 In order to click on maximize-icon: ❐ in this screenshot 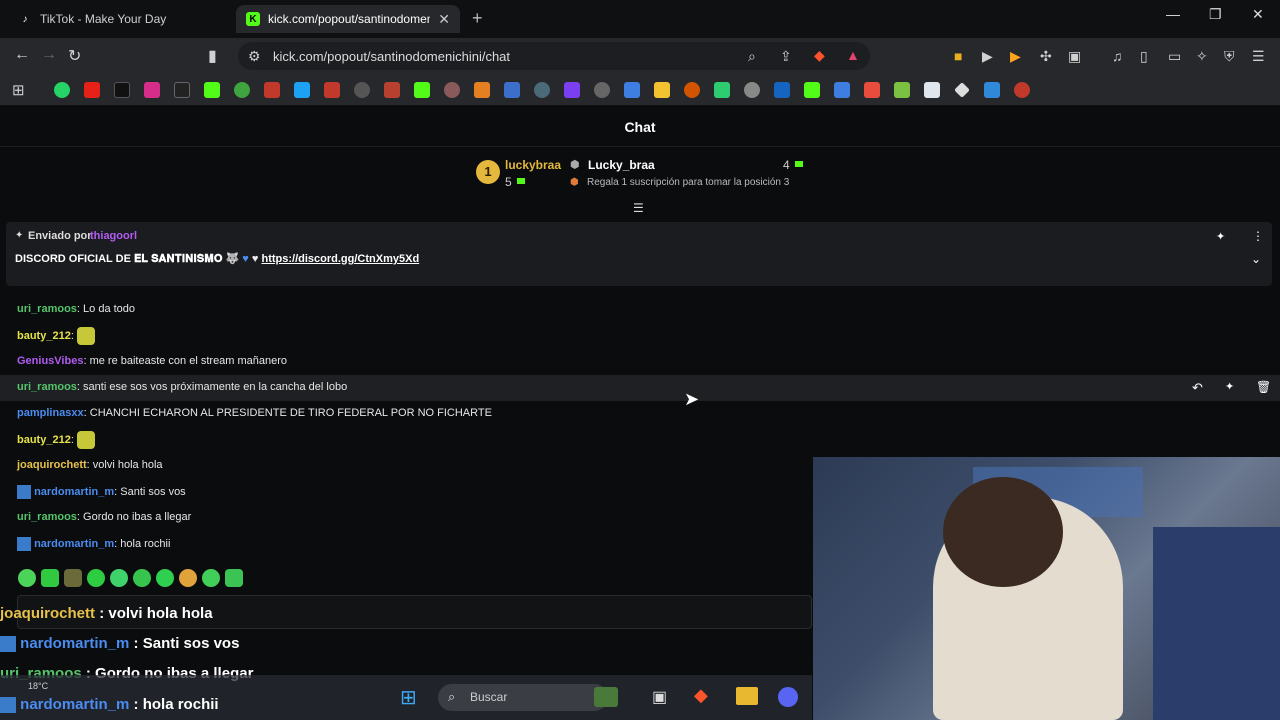, I will do `click(1215, 14)`.